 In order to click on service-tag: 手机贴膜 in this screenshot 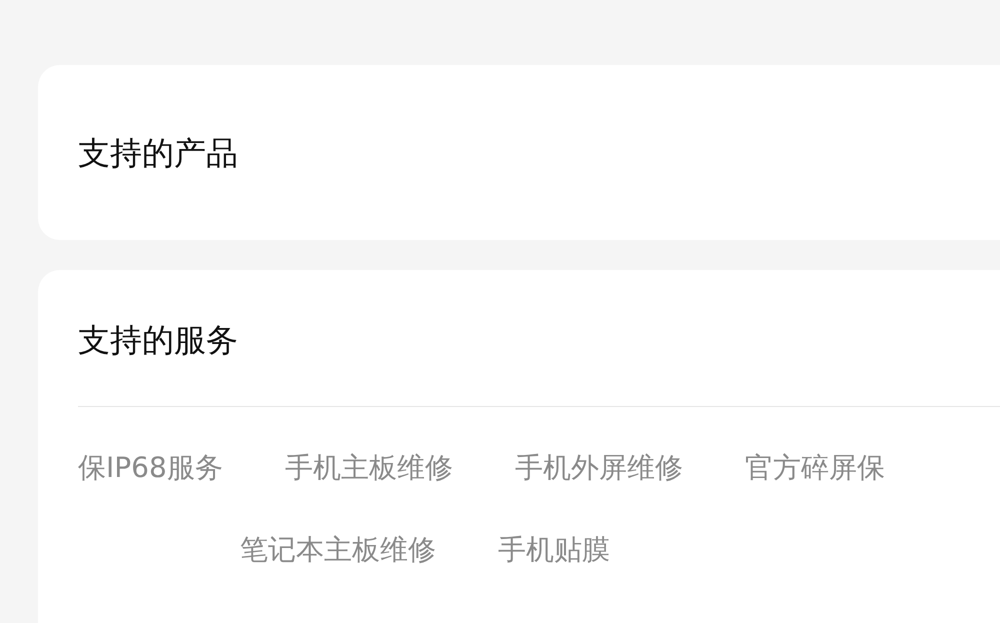, I will do `click(554, 550)`.